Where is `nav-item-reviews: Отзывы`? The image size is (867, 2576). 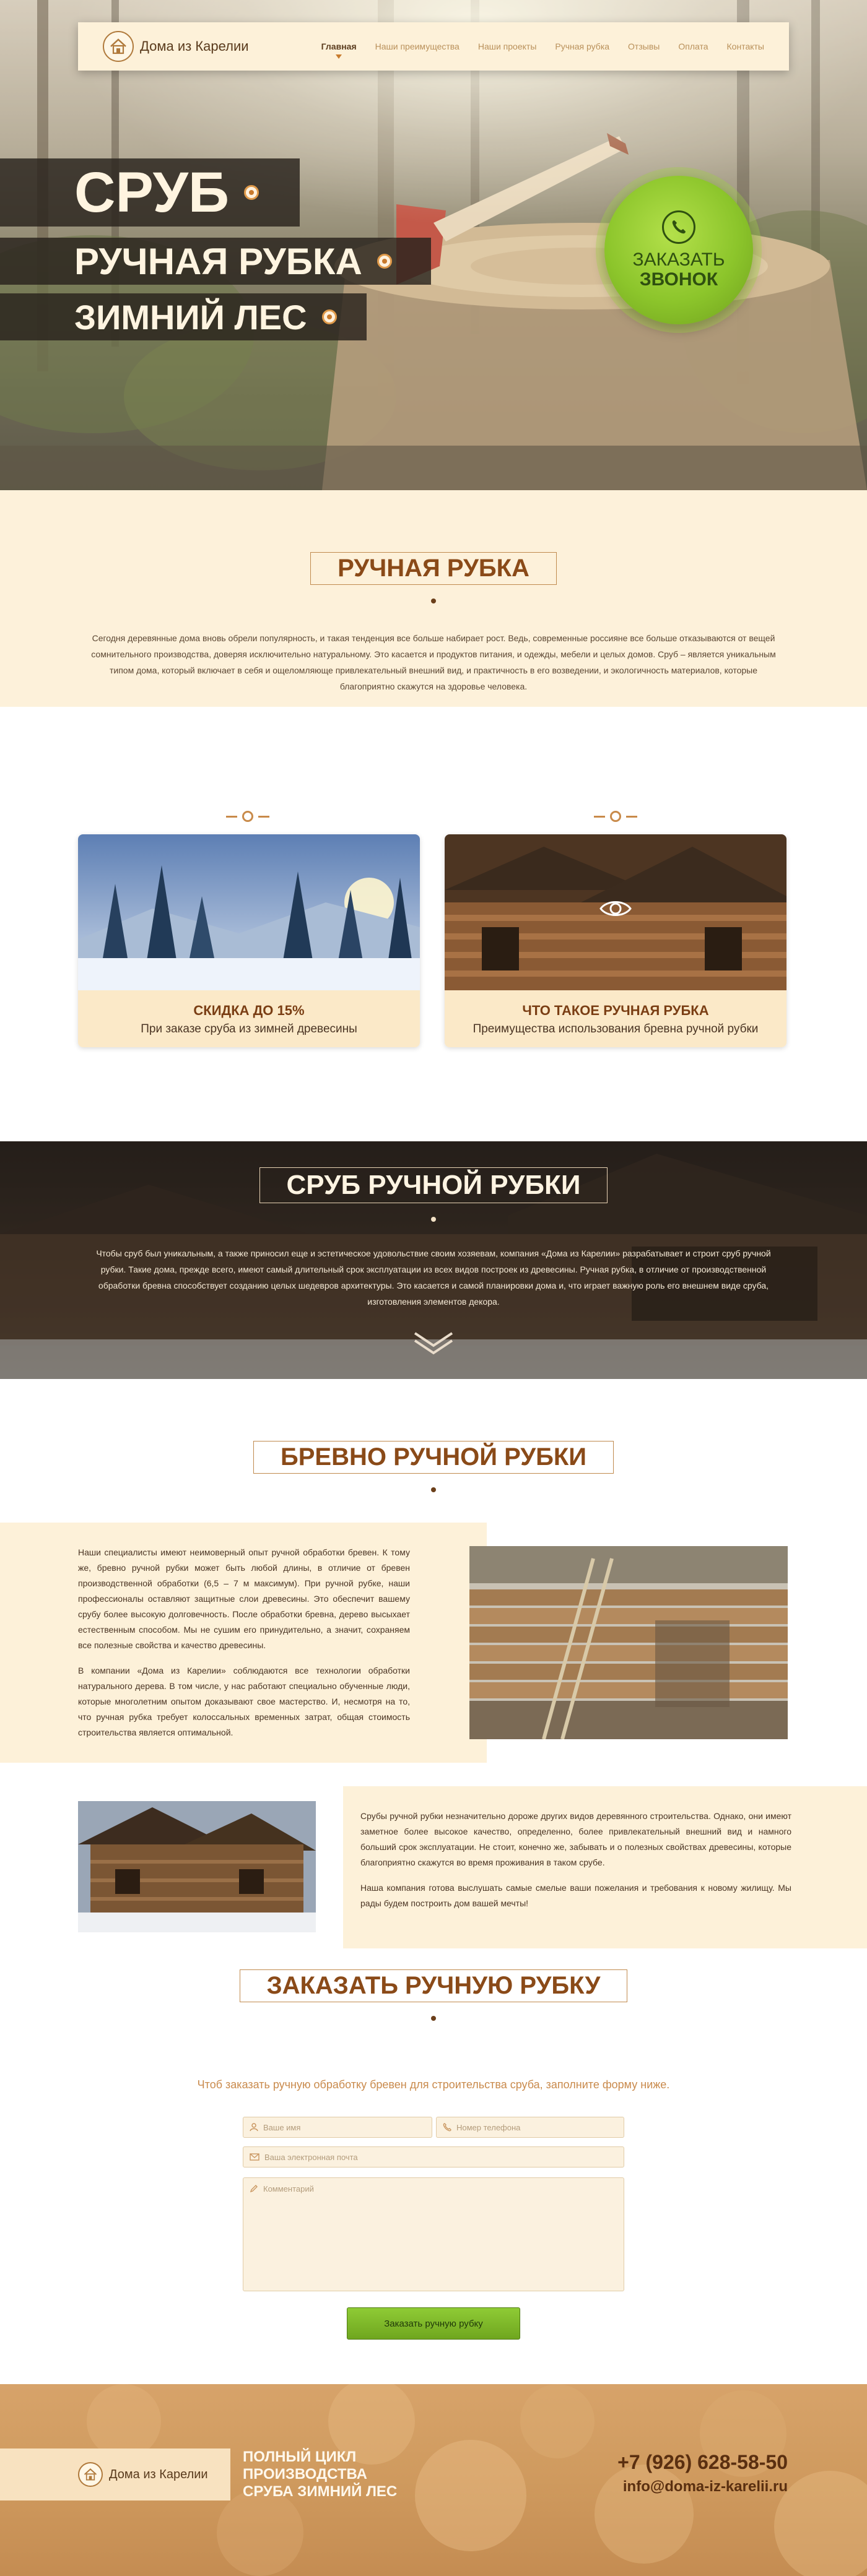
nav-item-reviews: Отзывы is located at coordinates (644, 46).